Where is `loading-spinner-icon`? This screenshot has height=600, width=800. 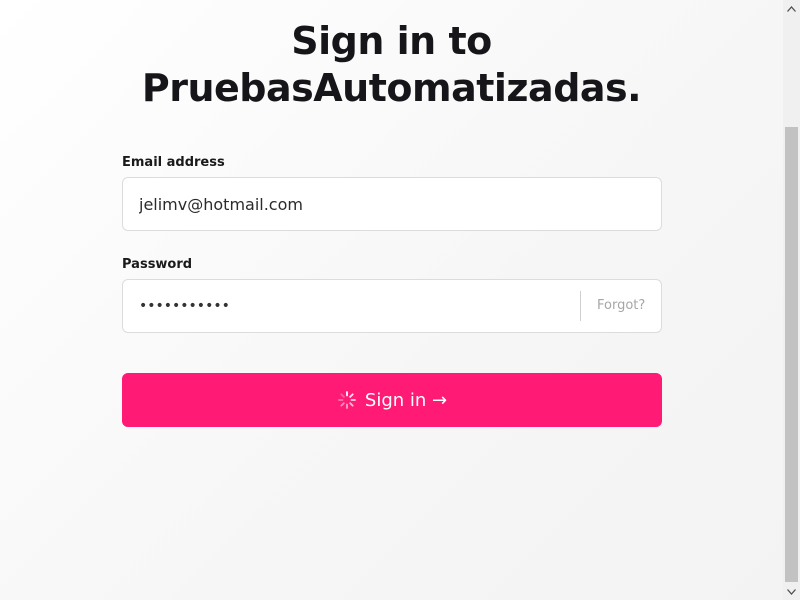
loading-spinner-icon is located at coordinates (346, 400).